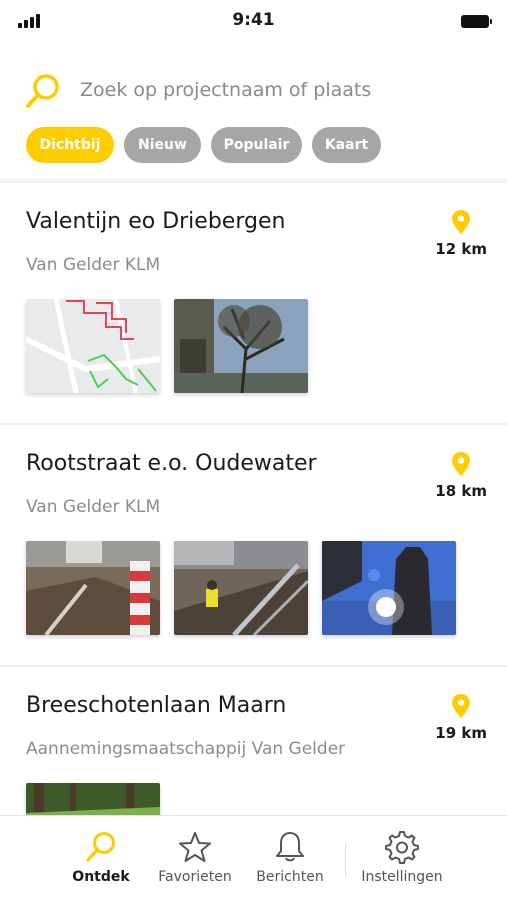 Image resolution: width=507 pixels, height=900 pixels. What do you see at coordinates (402, 877) in the screenshot?
I see `tab-label: Instellingen` at bounding box center [402, 877].